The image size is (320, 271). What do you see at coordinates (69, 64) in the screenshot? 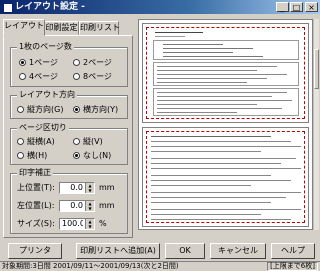
I see `pages-per-sheet-group: 1枚のページ数 1ページ 2ページ 4ページ 8ページ` at bounding box center [69, 64].